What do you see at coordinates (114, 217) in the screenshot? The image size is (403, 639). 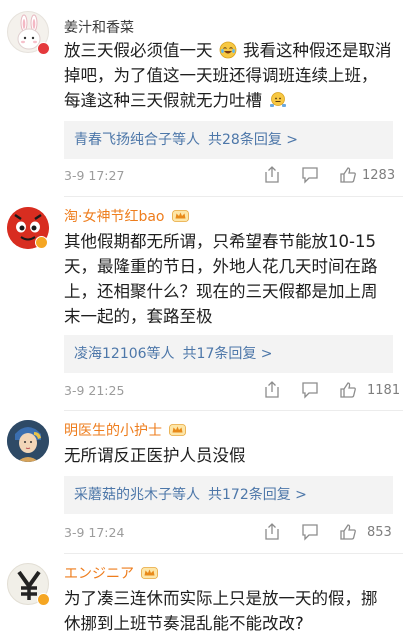 I see `comment-username-text: 淘·女神节红bao` at bounding box center [114, 217].